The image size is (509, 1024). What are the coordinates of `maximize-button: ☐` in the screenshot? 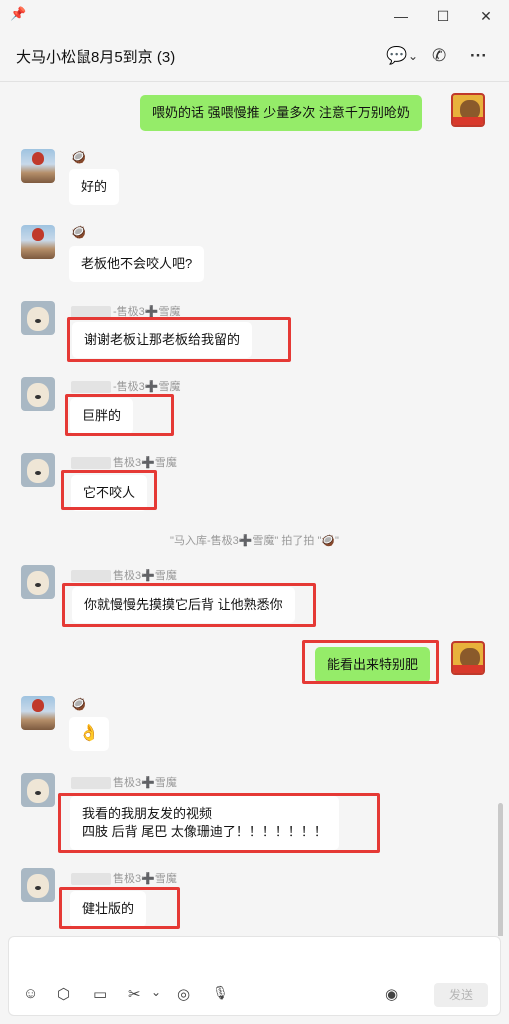 It's located at (443, 16).